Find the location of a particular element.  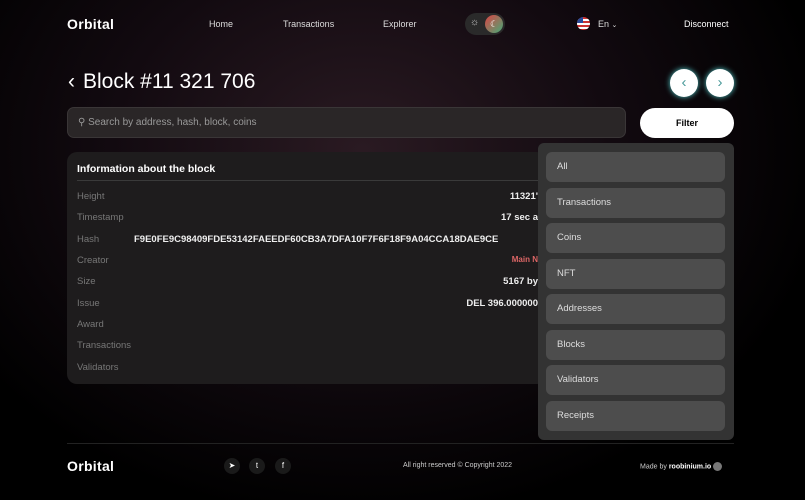

language-select: En ⌄ is located at coordinates (607, 24).